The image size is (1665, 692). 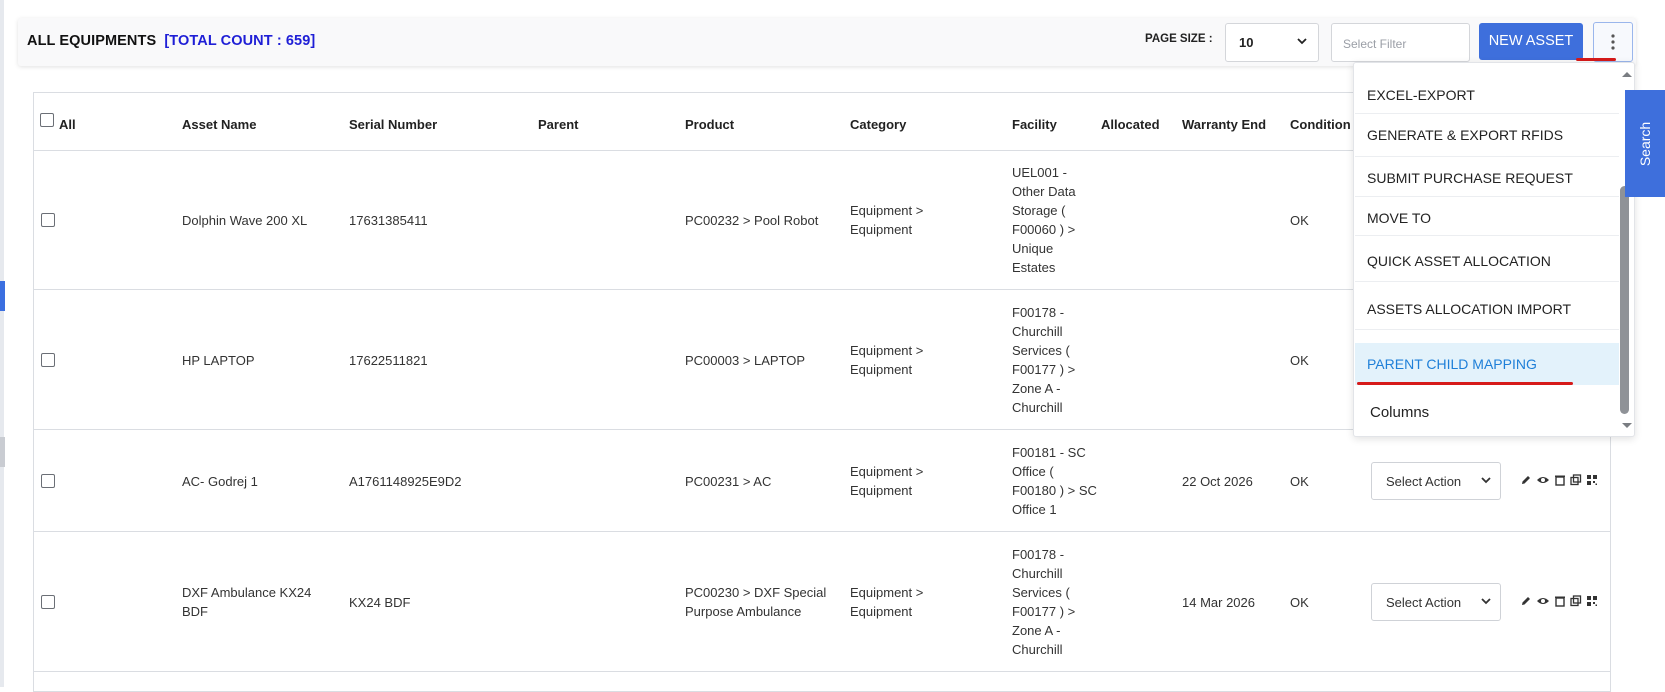 I want to click on header-warranty-end: Warranty End, so click(x=1224, y=124).